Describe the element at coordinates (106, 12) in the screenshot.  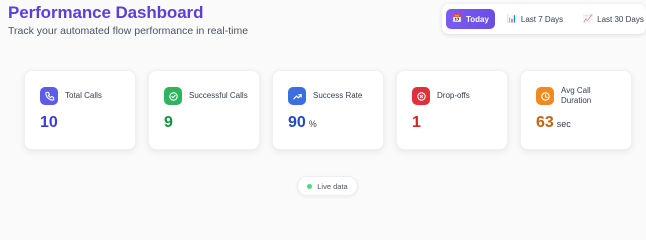
I see `page-title: Performance Dashboard` at that location.